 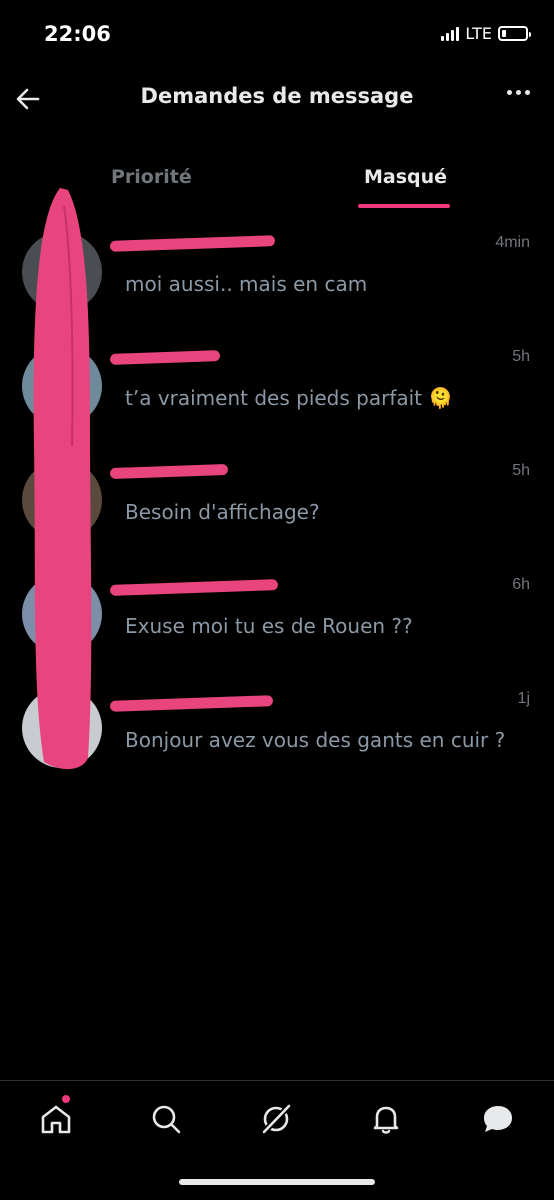 I want to click on nav-notifications, so click(x=386, y=1119).